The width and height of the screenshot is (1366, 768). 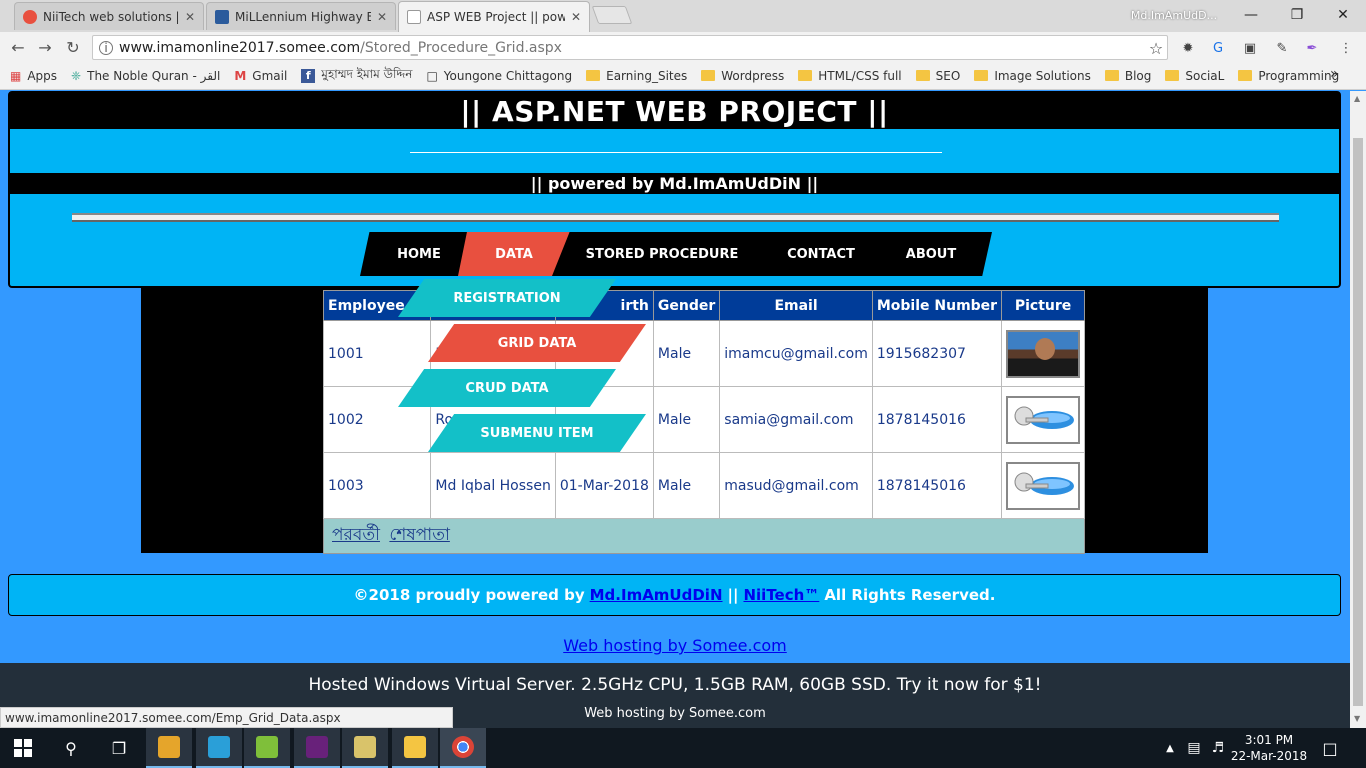 I want to click on bookmark-folder-blog: Blog, so click(x=1127, y=76).